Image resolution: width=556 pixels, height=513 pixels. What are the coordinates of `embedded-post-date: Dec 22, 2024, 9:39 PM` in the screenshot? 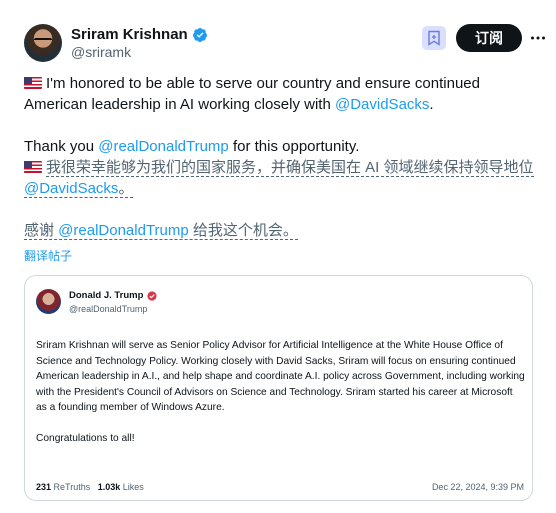 It's located at (477, 487).